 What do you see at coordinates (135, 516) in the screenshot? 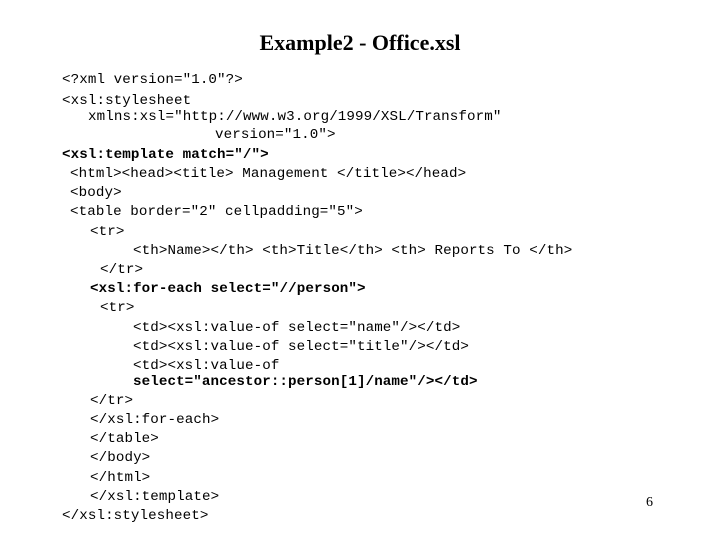
I see `code-line-stylesheet-close: </xsl:stylesheet>` at bounding box center [135, 516].